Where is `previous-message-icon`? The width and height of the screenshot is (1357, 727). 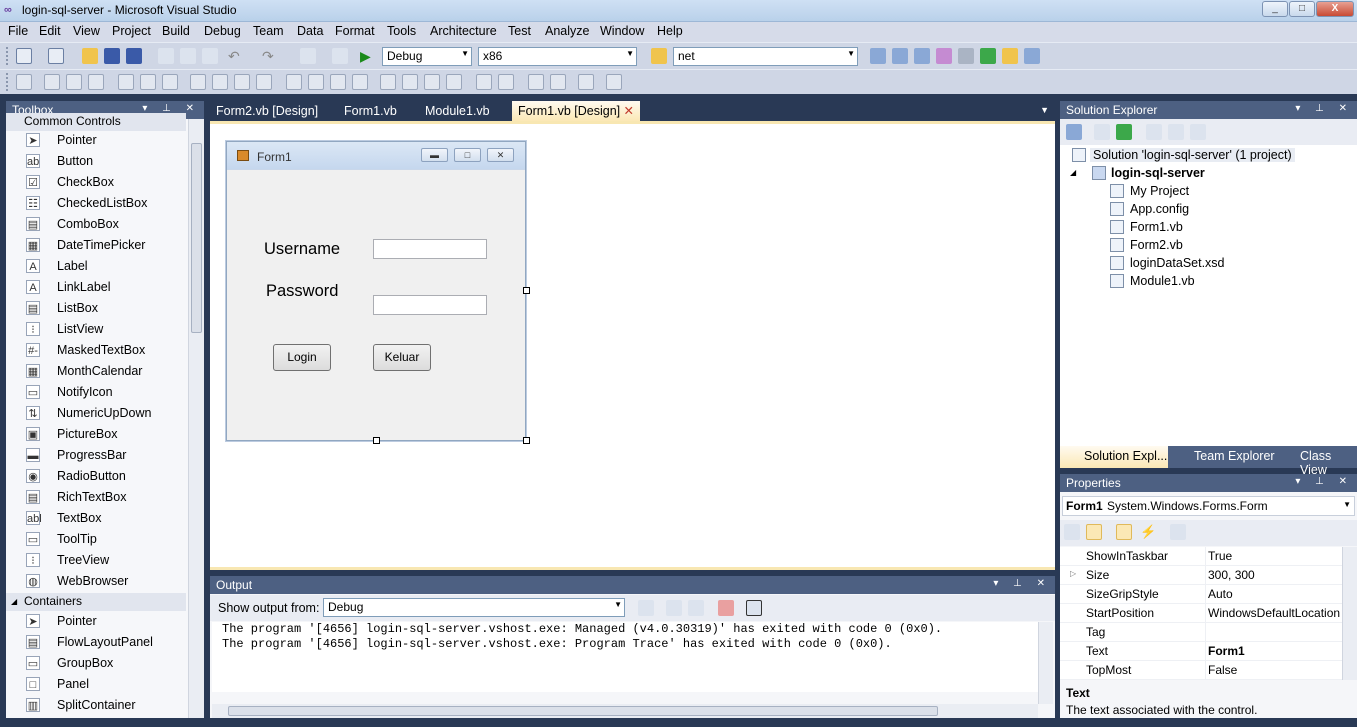 previous-message-icon is located at coordinates (674, 608).